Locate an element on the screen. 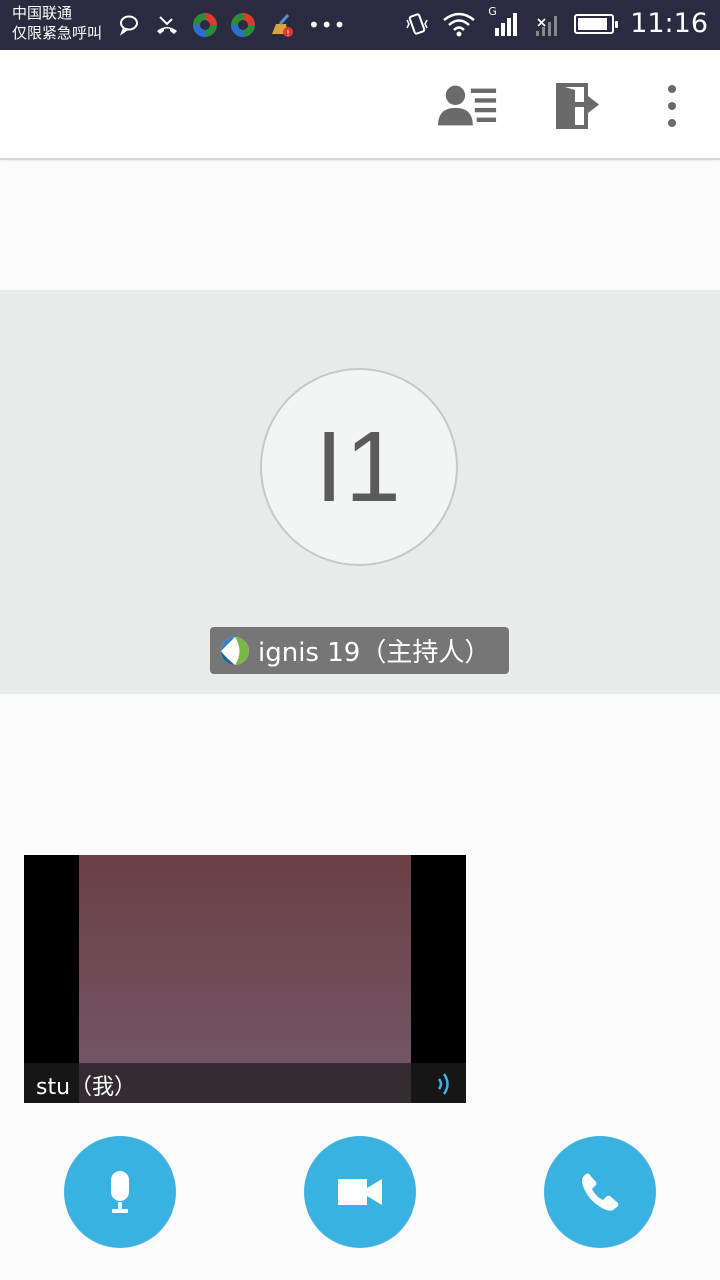 The width and height of the screenshot is (720, 1280). battery-icon is located at coordinates (596, 23).